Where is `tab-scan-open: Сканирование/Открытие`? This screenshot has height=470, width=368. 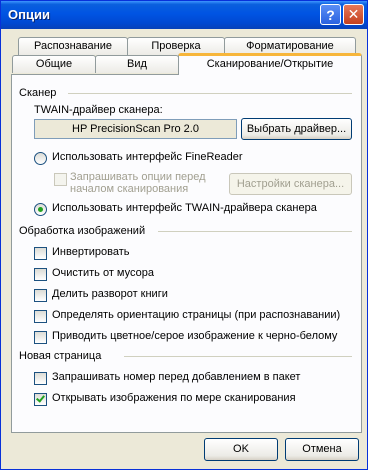
tab-scan-open: Сканирование/Открытие is located at coordinates (270, 64).